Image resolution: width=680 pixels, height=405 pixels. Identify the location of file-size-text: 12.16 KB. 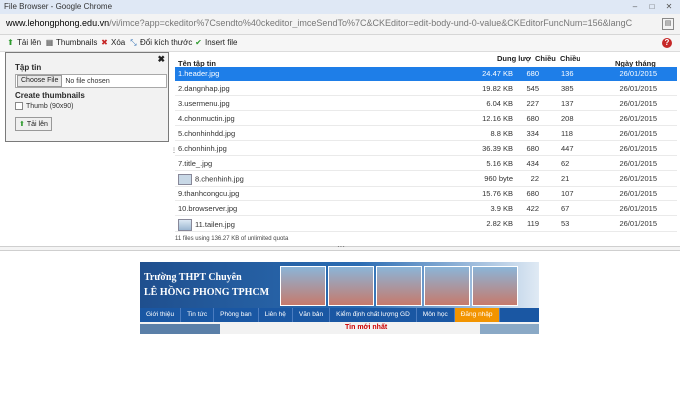
(497, 118).